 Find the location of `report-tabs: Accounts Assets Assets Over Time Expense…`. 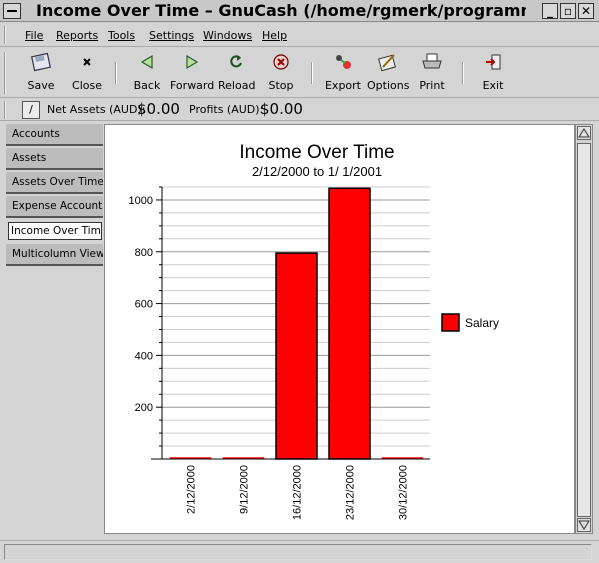

report-tabs: Accounts Assets Assets Over Time Expense… is located at coordinates (54, 329).